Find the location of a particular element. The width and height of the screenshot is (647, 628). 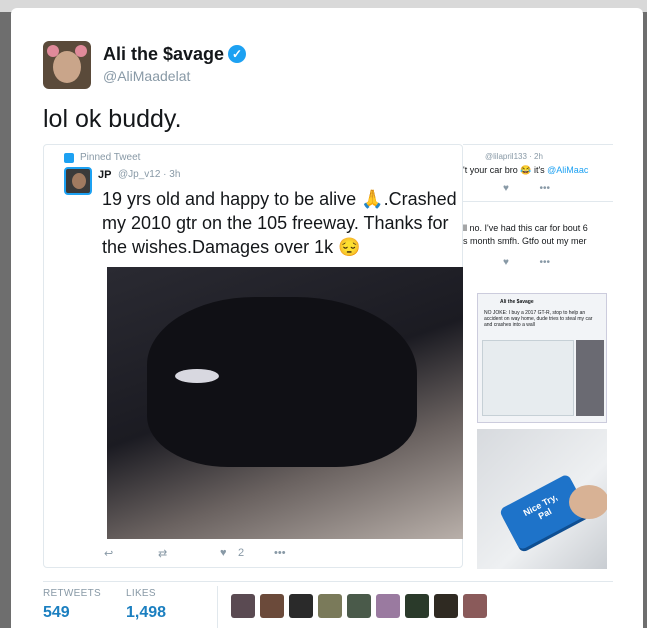

more-icon: ••• is located at coordinates (280, 553).